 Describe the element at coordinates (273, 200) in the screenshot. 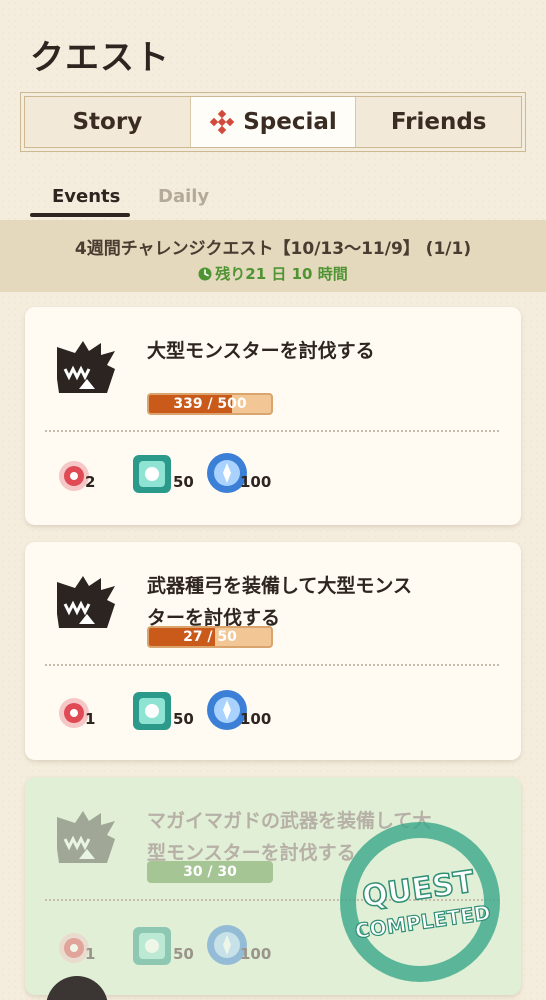

I see `subtabs: Events Daily` at that location.